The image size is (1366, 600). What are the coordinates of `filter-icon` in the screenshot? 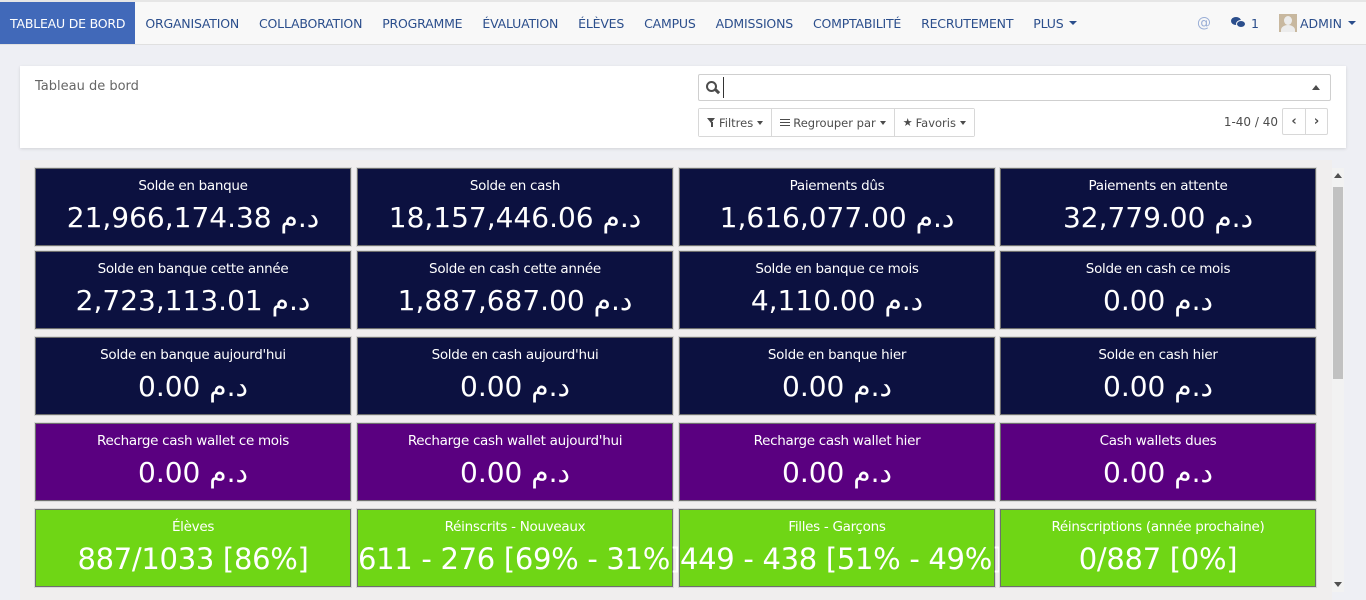 It's located at (711, 122).